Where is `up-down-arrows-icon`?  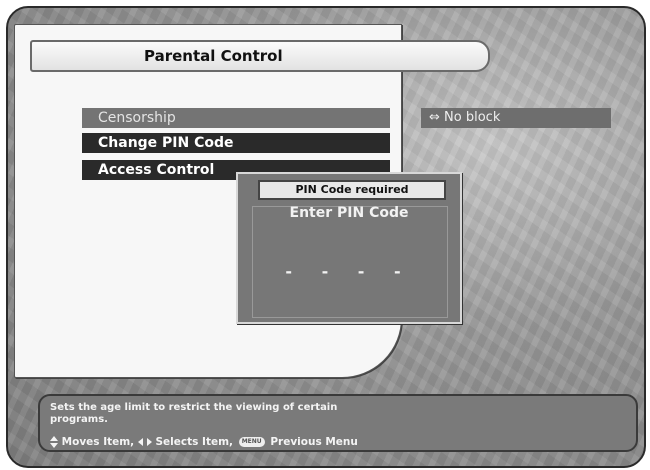
up-down-arrows-icon is located at coordinates (54, 442).